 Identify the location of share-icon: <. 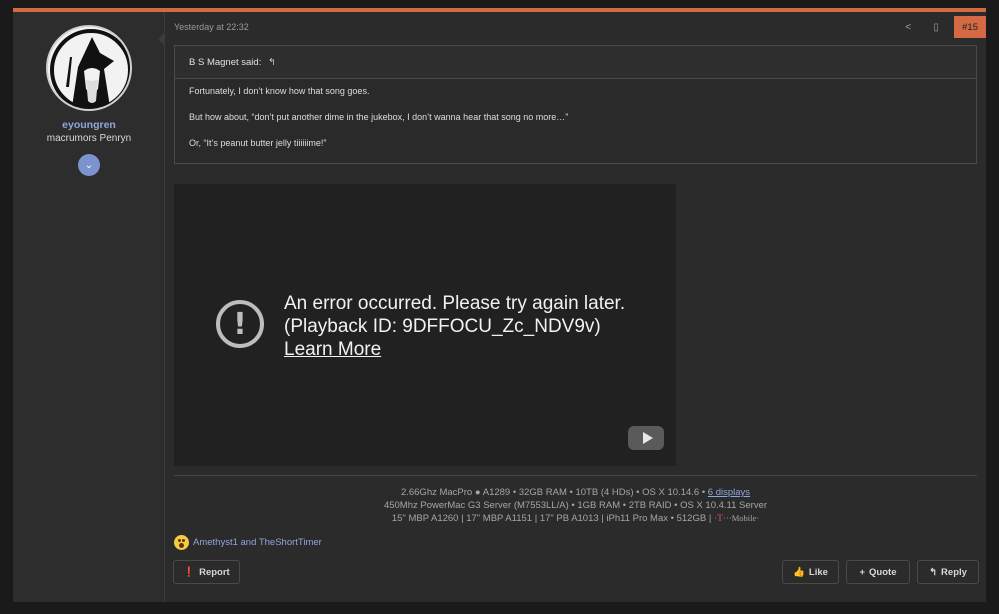
(908, 27).